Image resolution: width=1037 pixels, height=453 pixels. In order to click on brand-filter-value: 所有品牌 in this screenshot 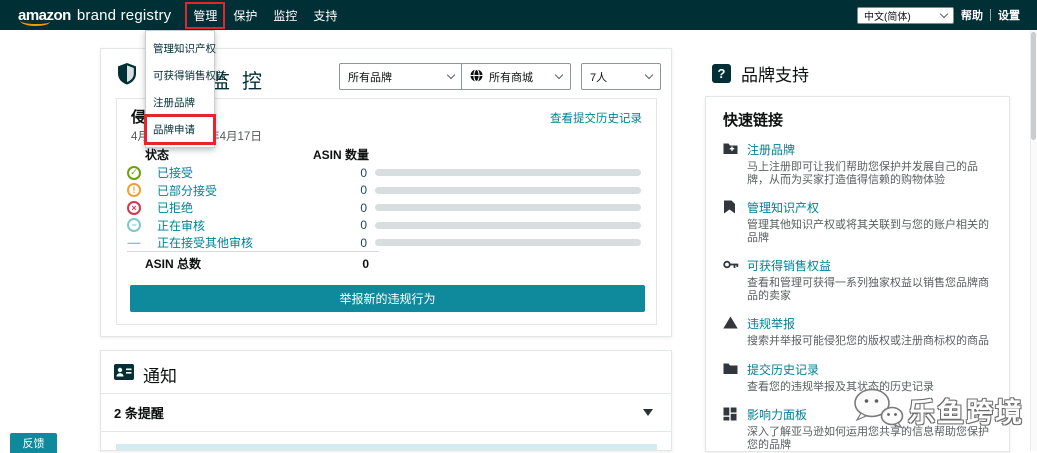, I will do `click(370, 77)`.